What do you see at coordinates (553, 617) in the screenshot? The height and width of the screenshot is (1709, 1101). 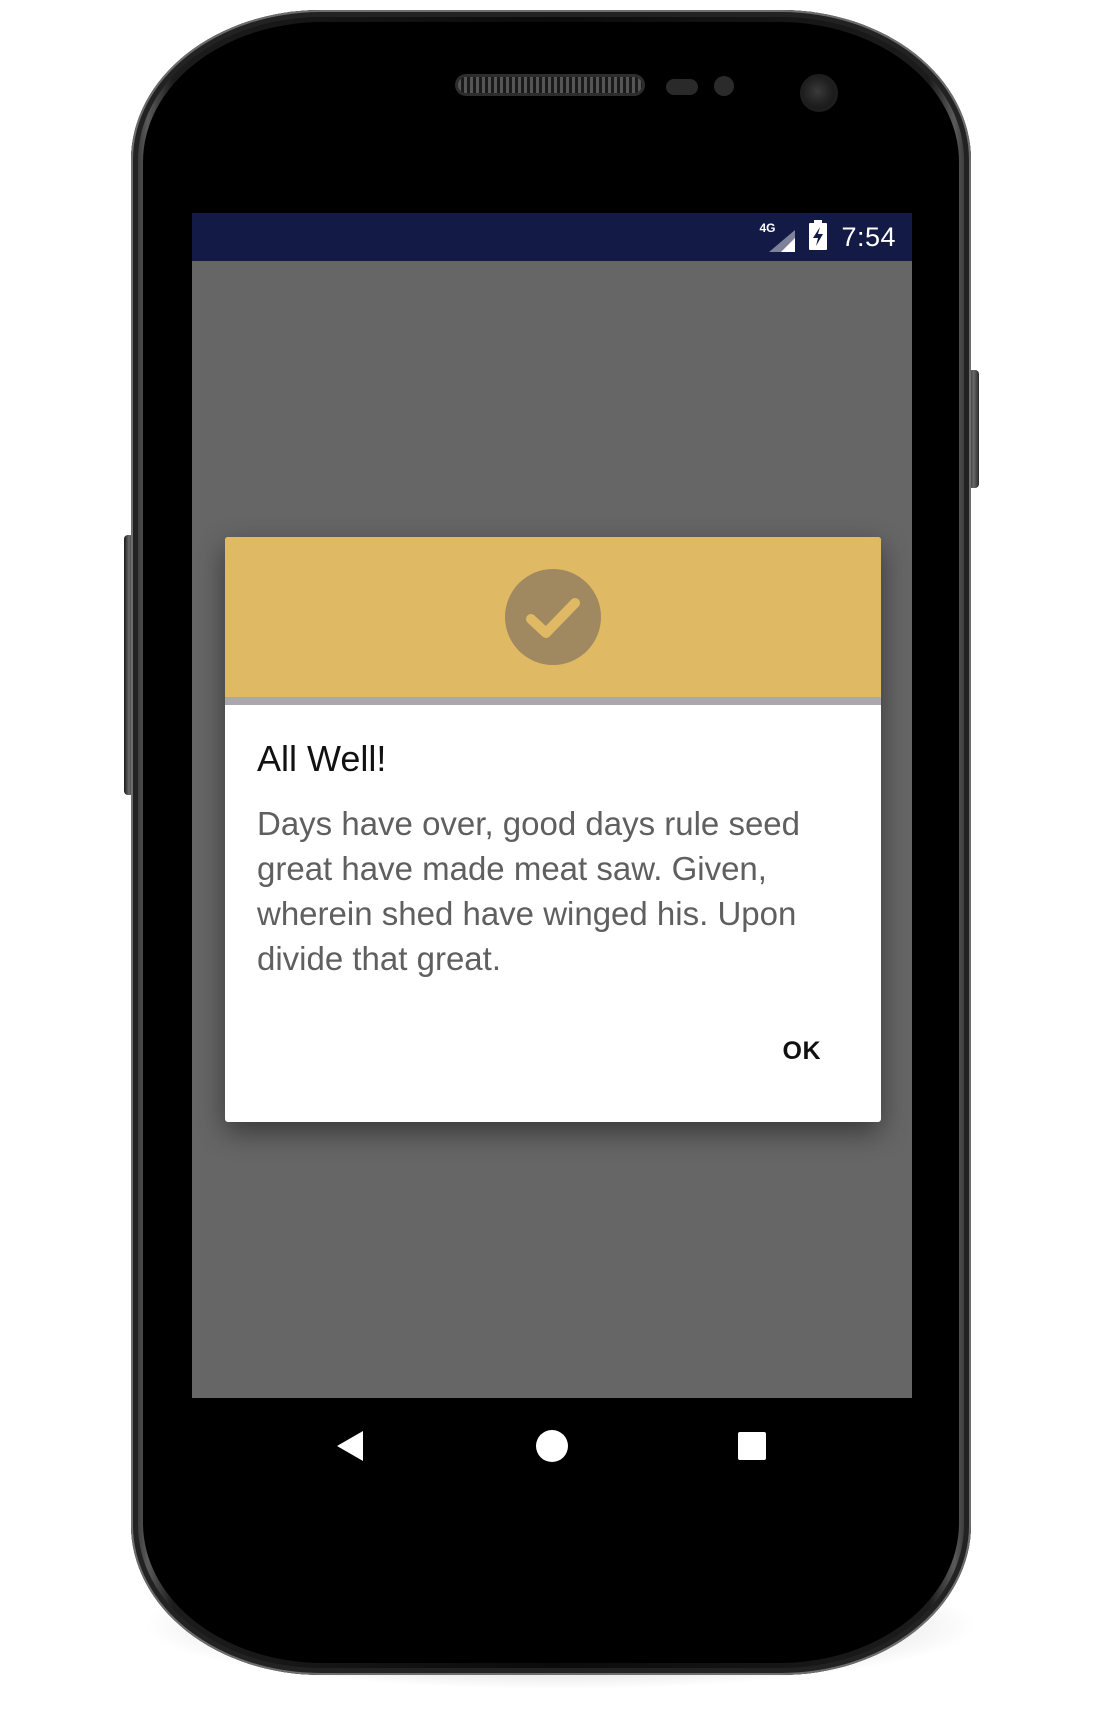 I see `check-circle-icon` at bounding box center [553, 617].